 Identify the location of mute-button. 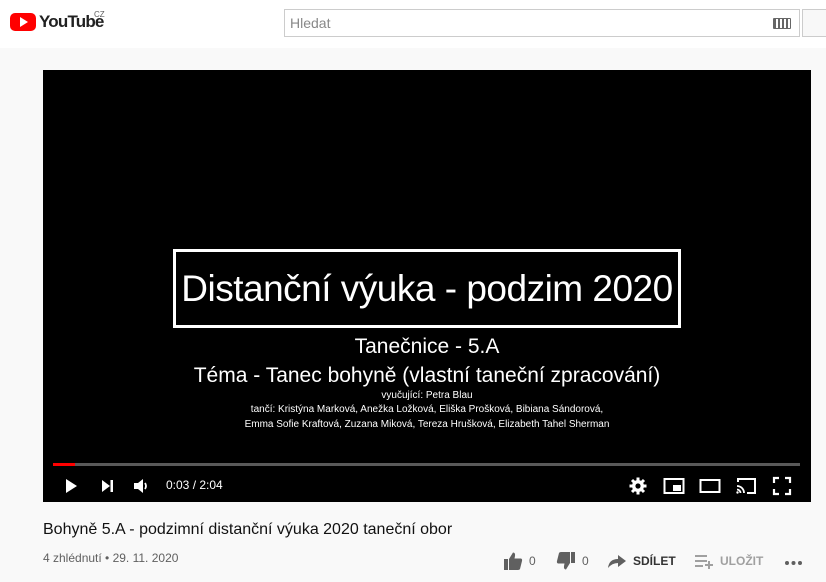
(141, 486).